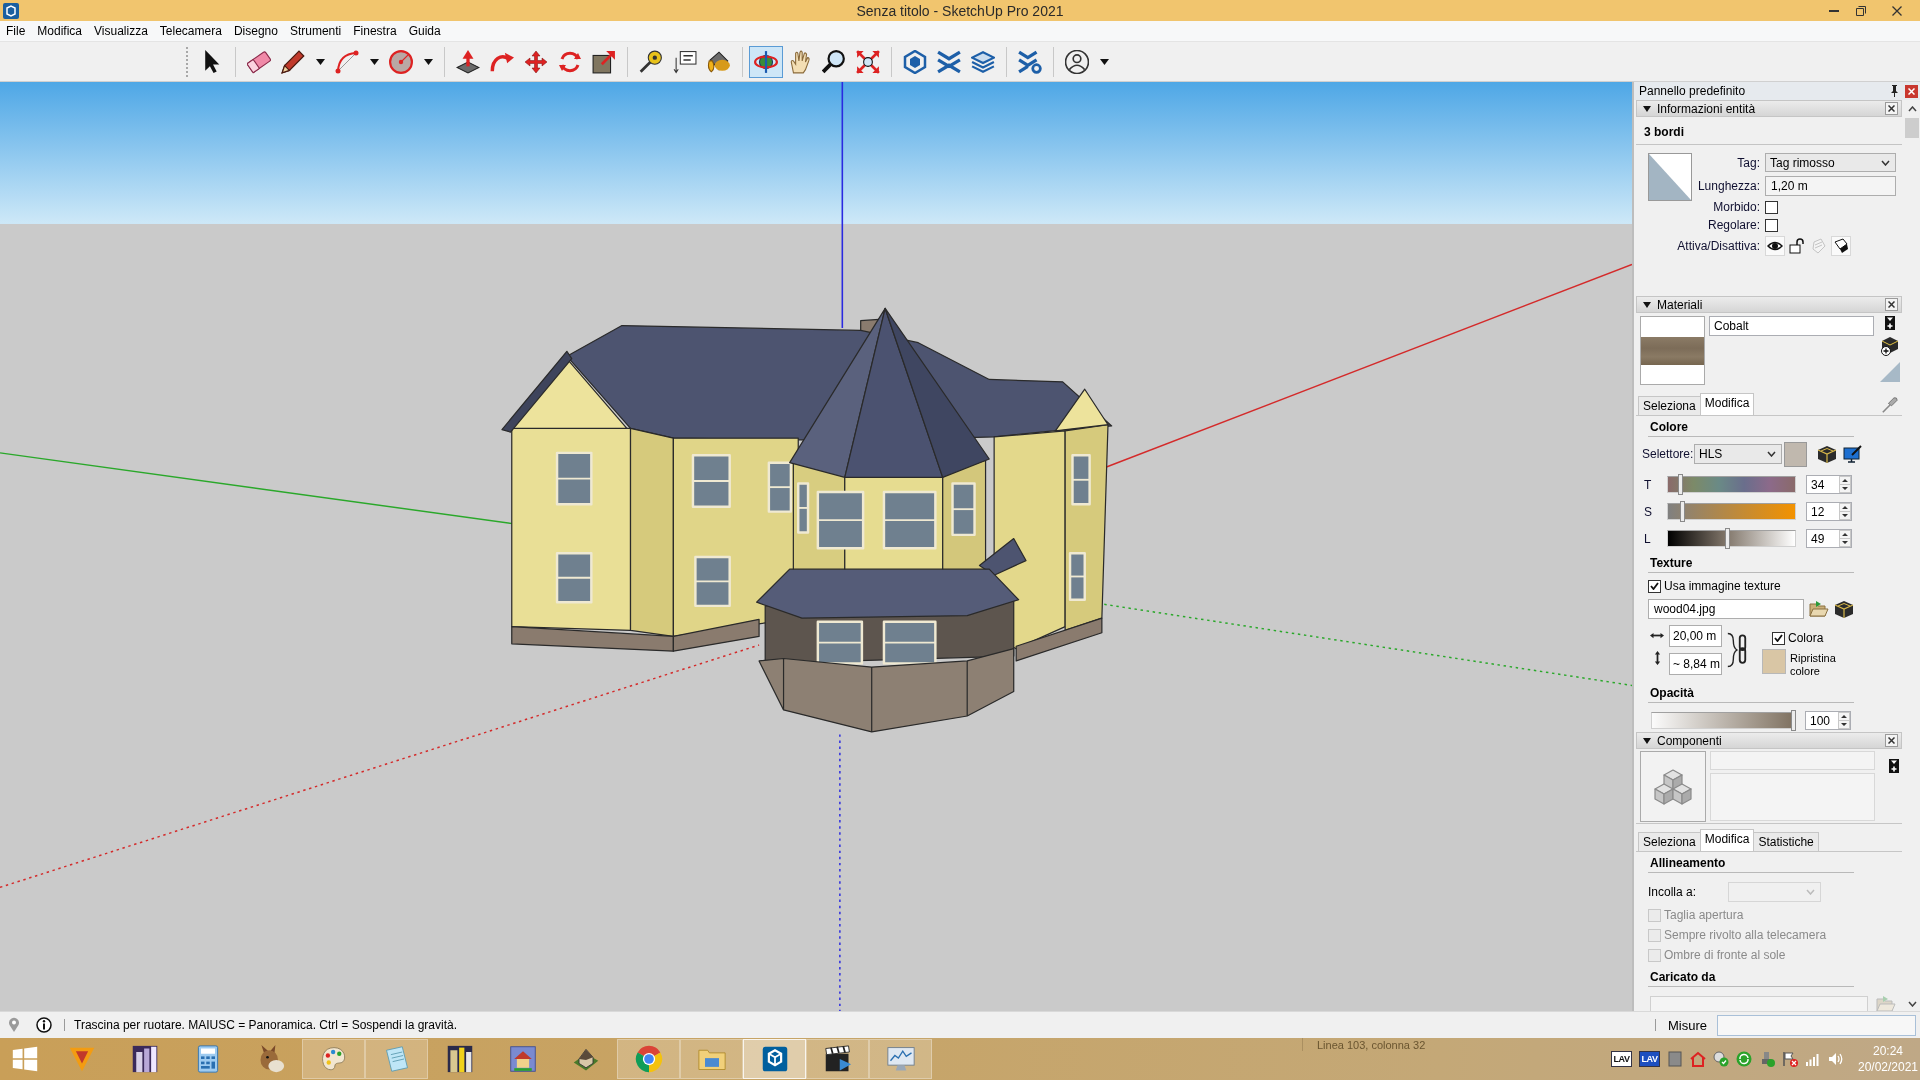  I want to click on menu-item: Strumenti, so click(315, 31).